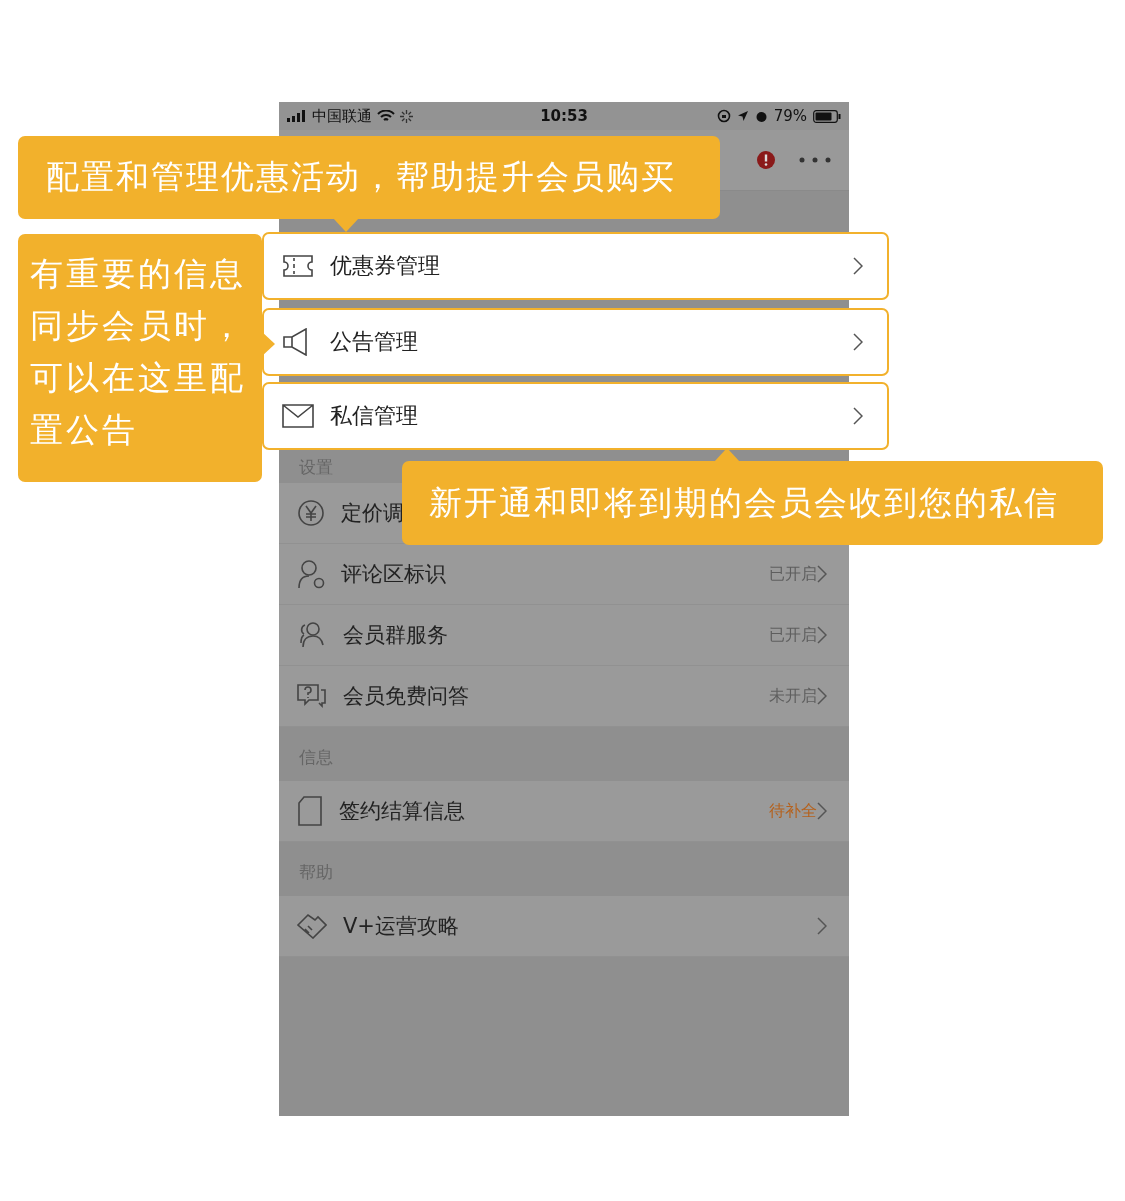 This screenshot has height=1201, width=1125. I want to click on highlighted-menu-row: 优惠券管理, so click(575, 266).